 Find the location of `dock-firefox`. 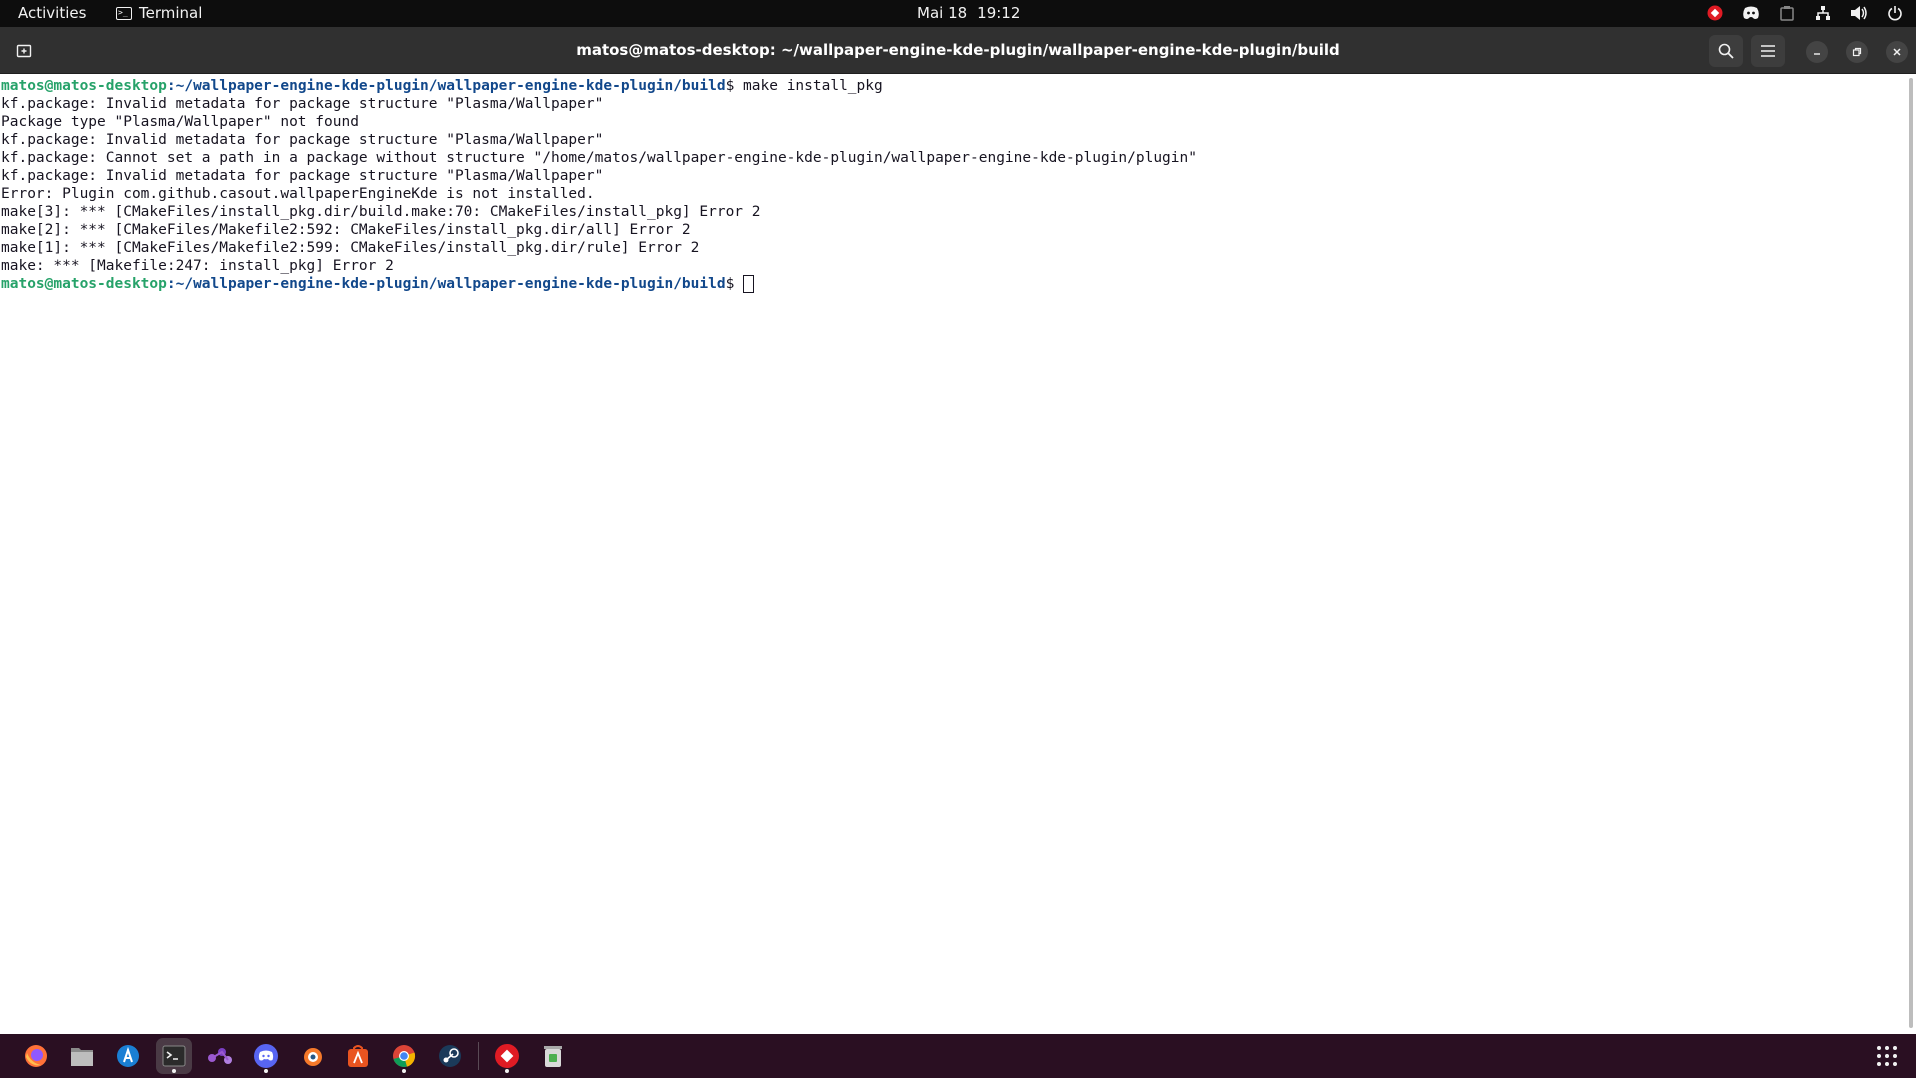

dock-firefox is located at coordinates (36, 1056).